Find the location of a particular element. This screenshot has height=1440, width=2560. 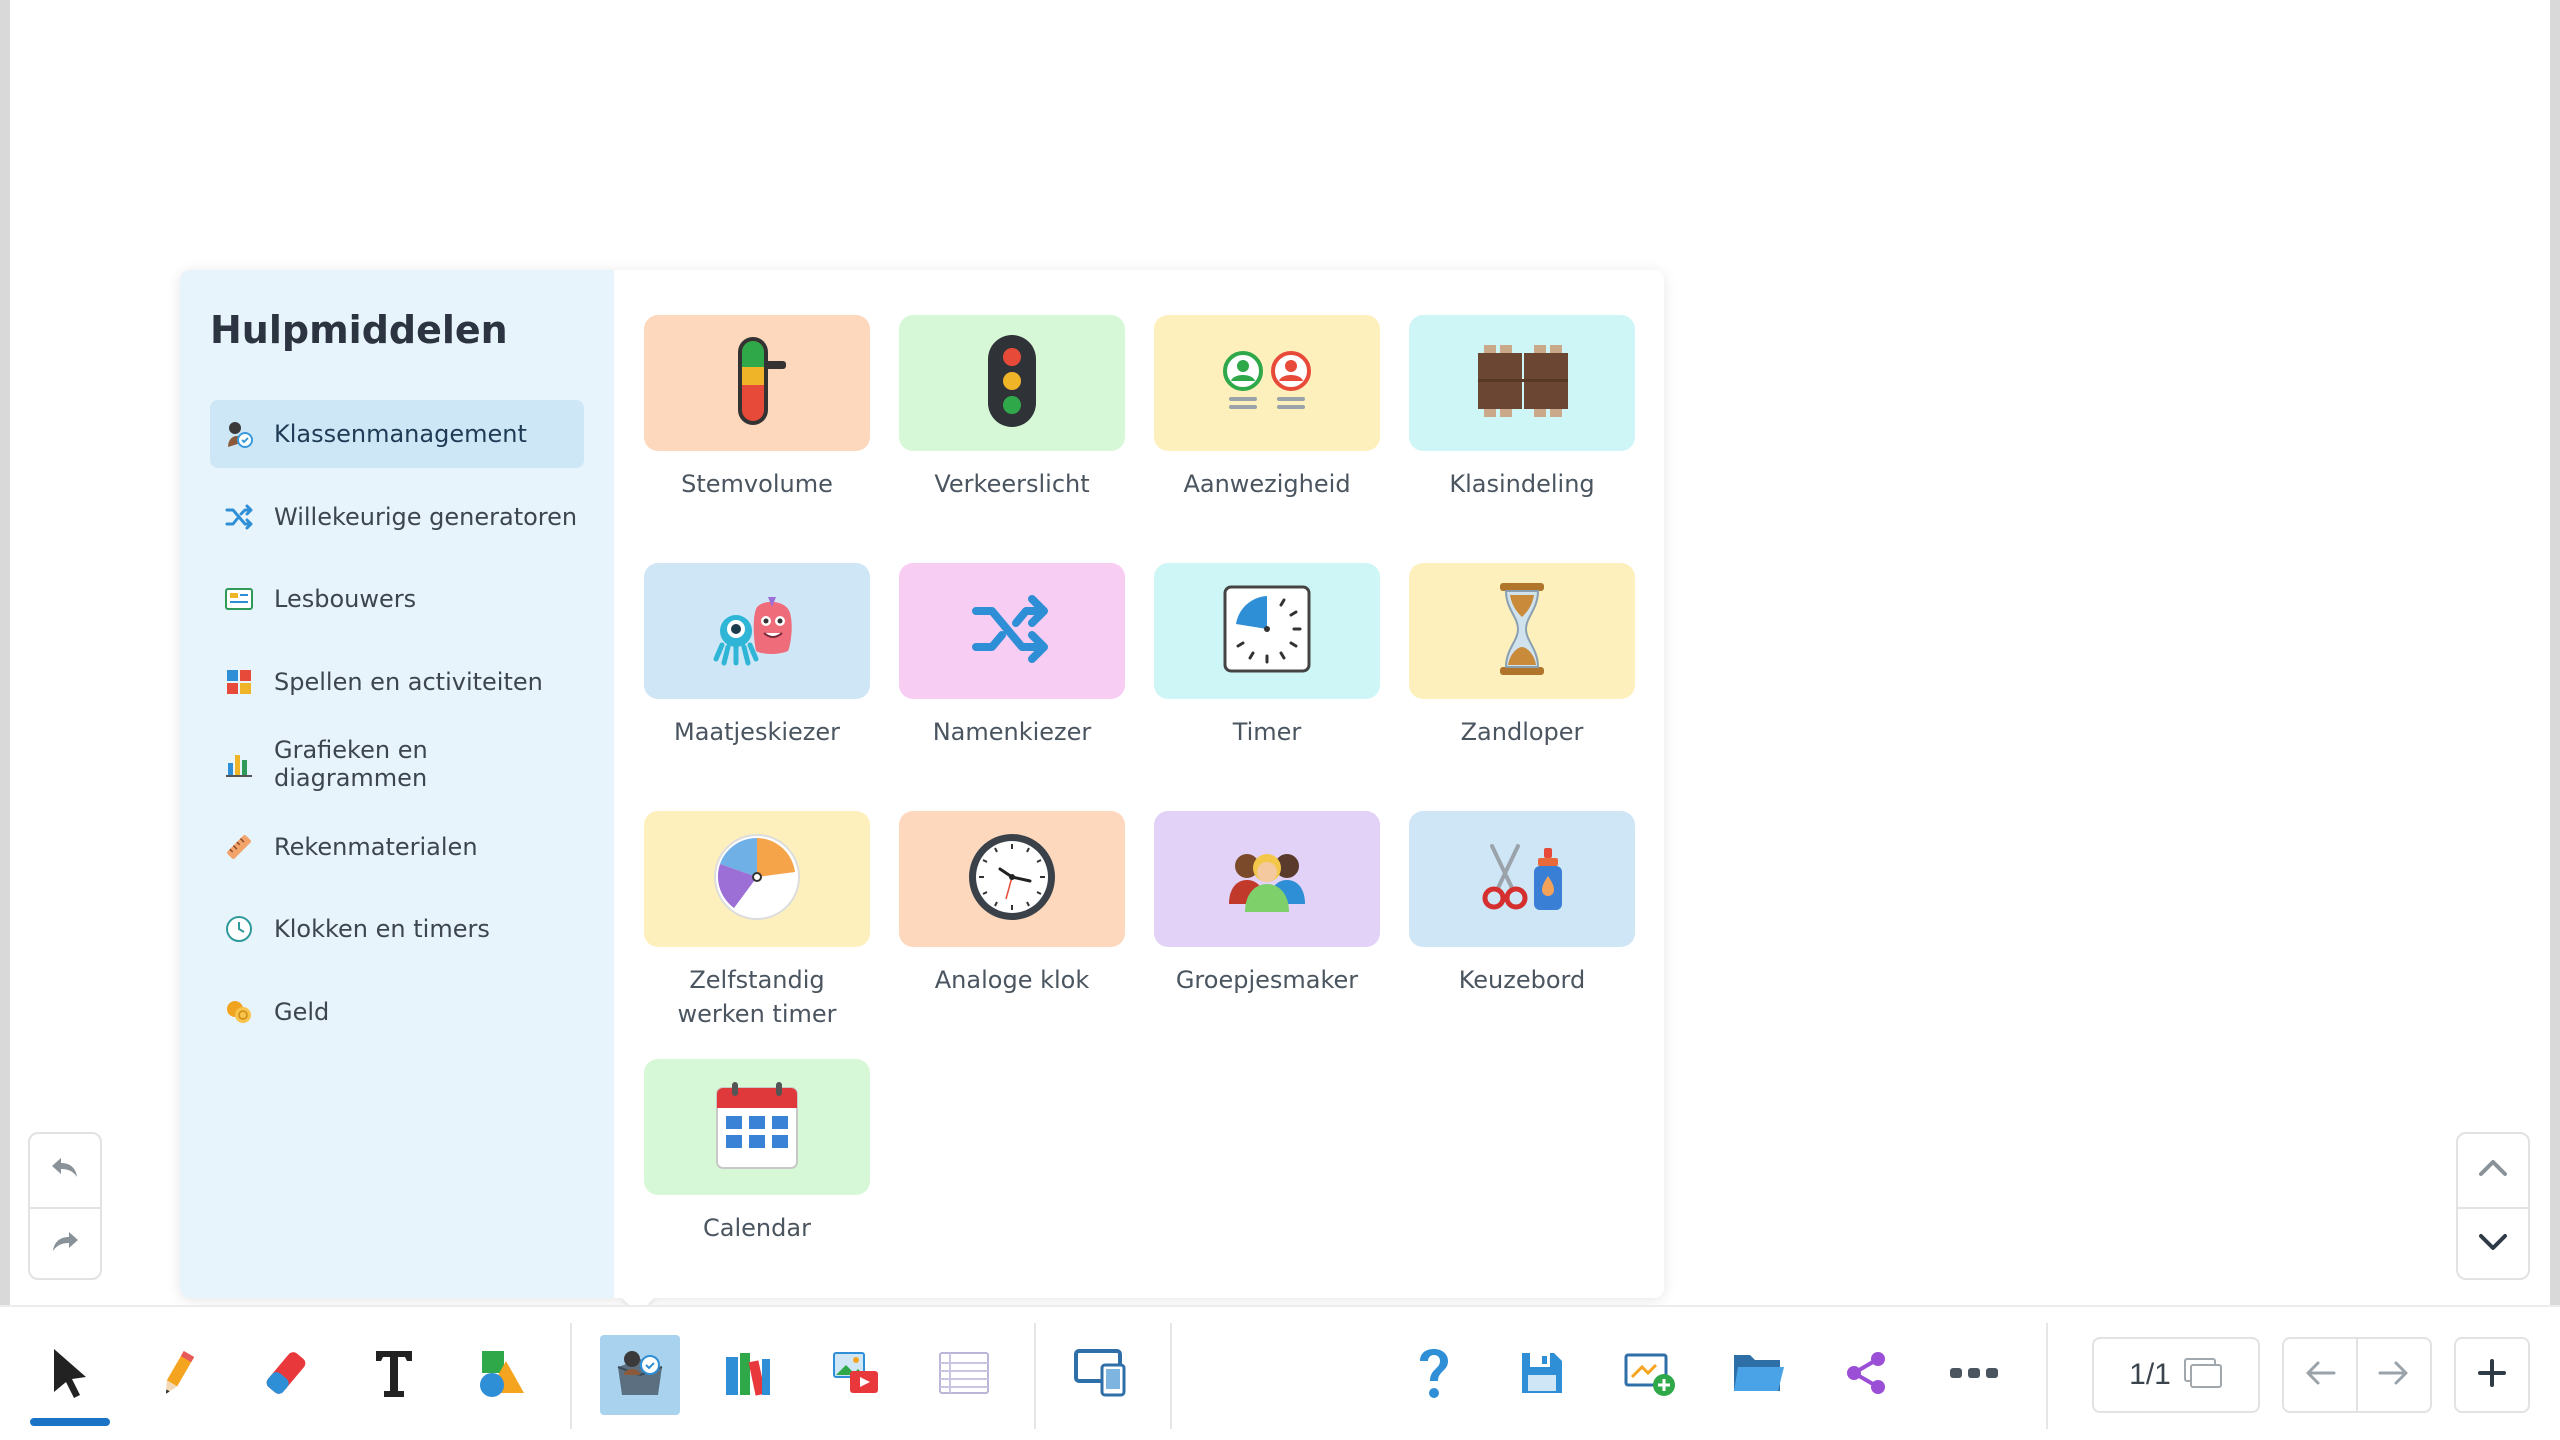

screen-share-button is located at coordinates (1102, 1375).